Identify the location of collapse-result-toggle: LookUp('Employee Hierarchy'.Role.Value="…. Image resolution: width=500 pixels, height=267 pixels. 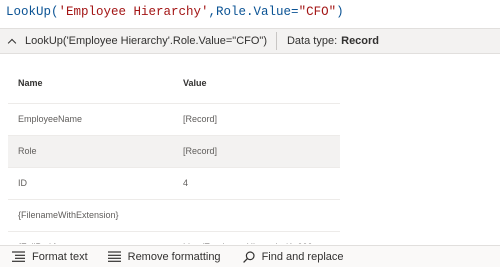
(133, 41).